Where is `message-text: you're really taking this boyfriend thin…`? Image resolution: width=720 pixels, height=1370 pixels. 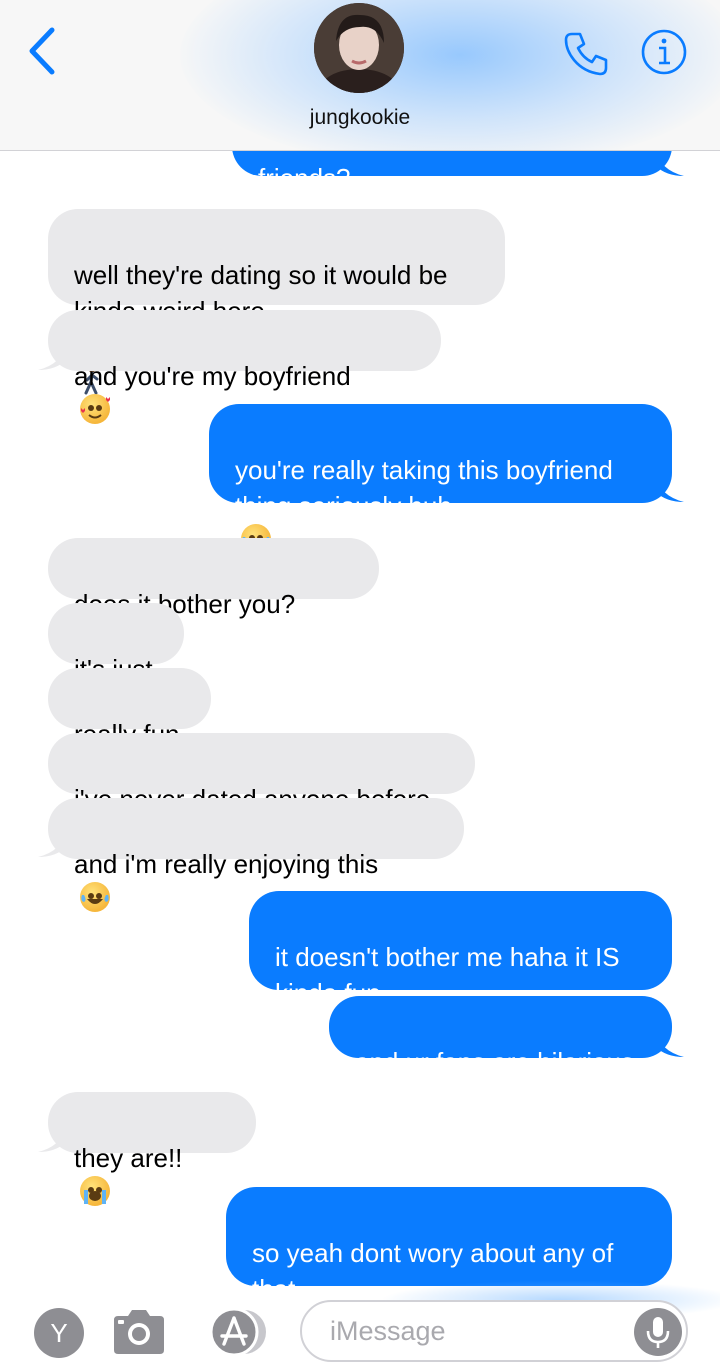
message-text: you're really taking this boyfriend thin… is located at coordinates (424, 488).